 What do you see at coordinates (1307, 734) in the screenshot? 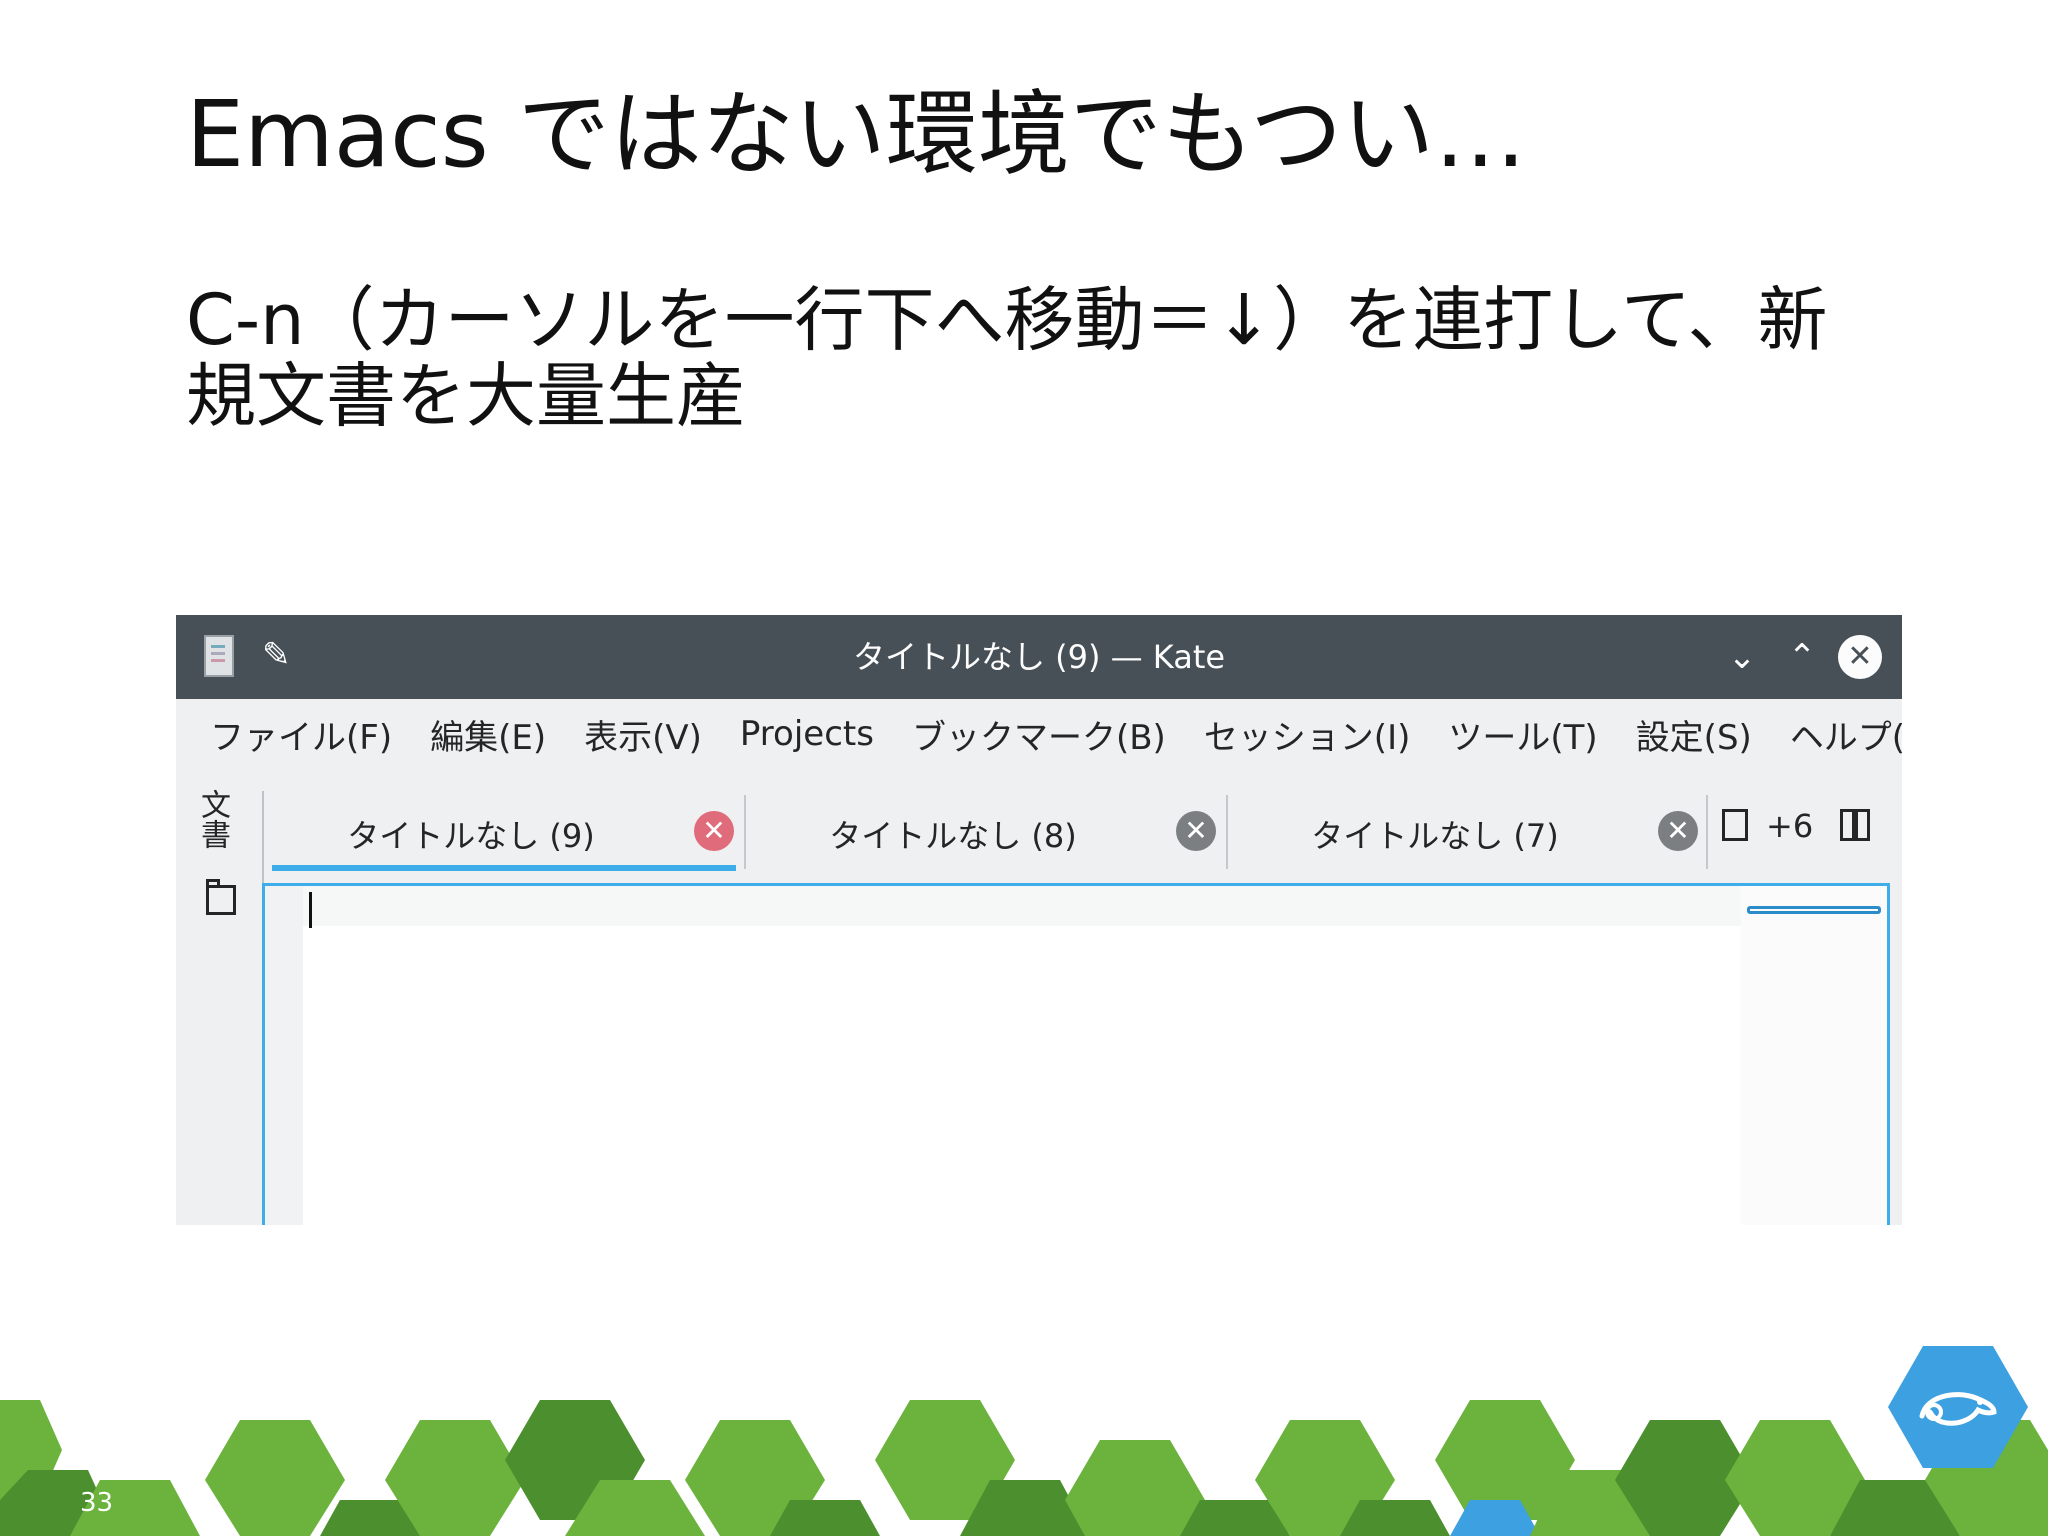
I see `menu-sessions: セッション(I)` at bounding box center [1307, 734].